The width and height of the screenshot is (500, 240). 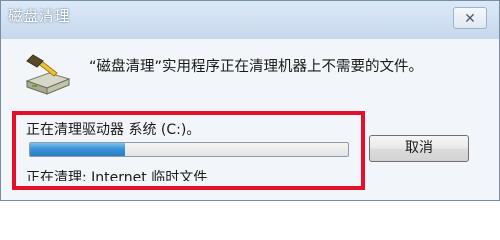 I want to click on cancel-button: 取消, so click(x=419, y=148).